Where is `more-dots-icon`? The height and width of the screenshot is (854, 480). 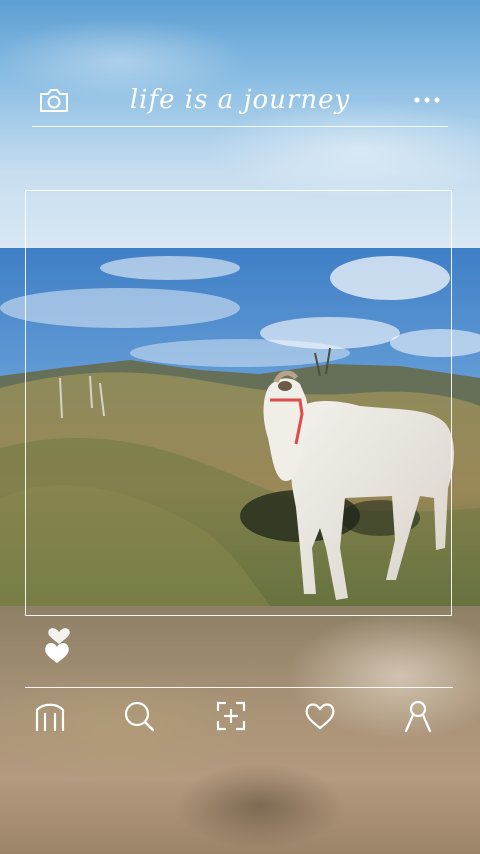 more-dots-icon is located at coordinates (427, 100).